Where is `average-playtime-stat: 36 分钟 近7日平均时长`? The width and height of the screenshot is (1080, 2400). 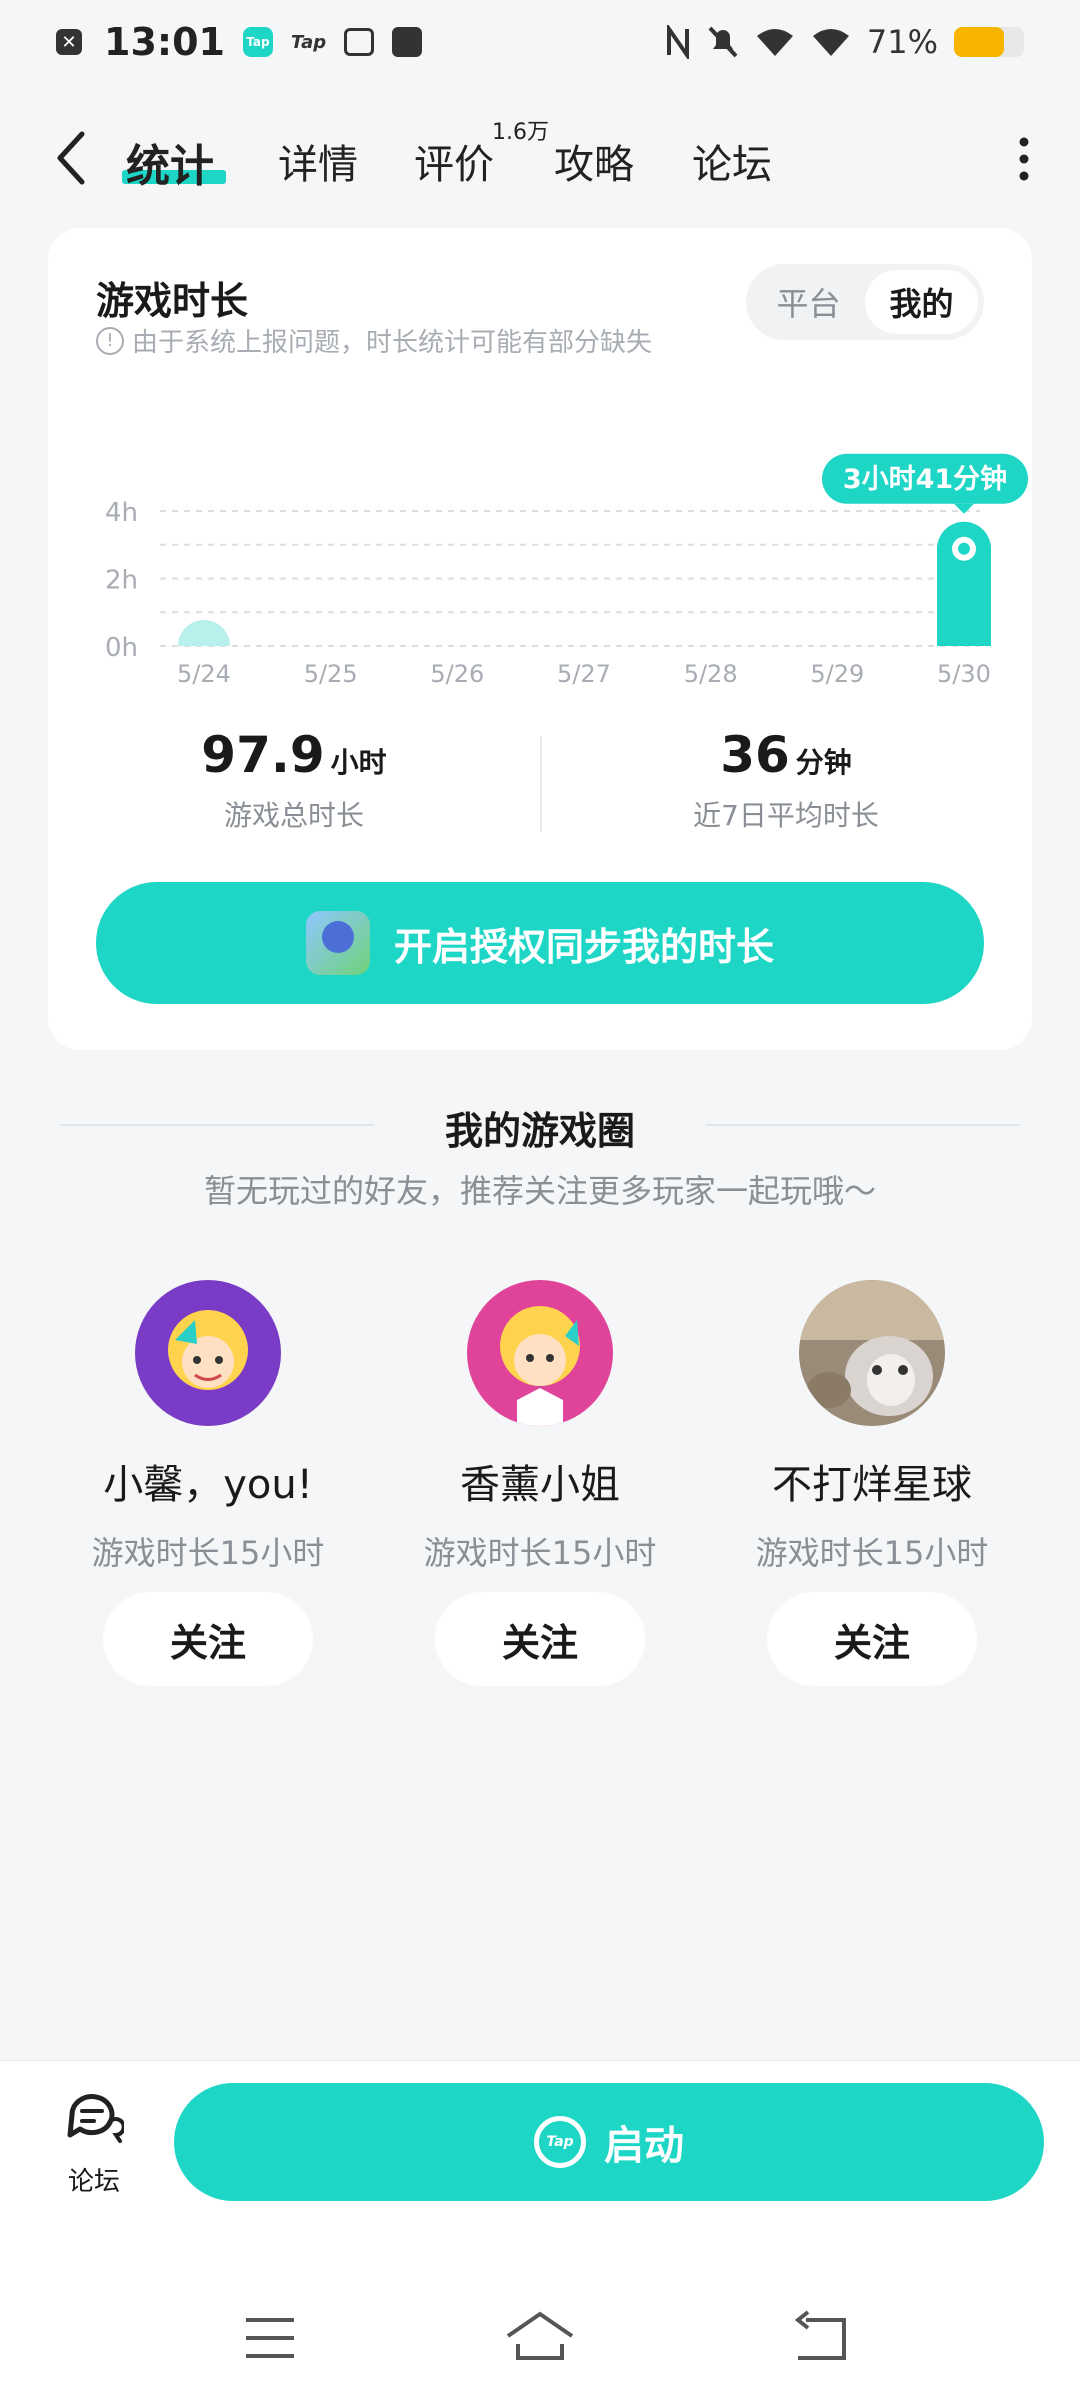
average-playtime-stat: 36 分钟 近7日平均时长 is located at coordinates (786, 780).